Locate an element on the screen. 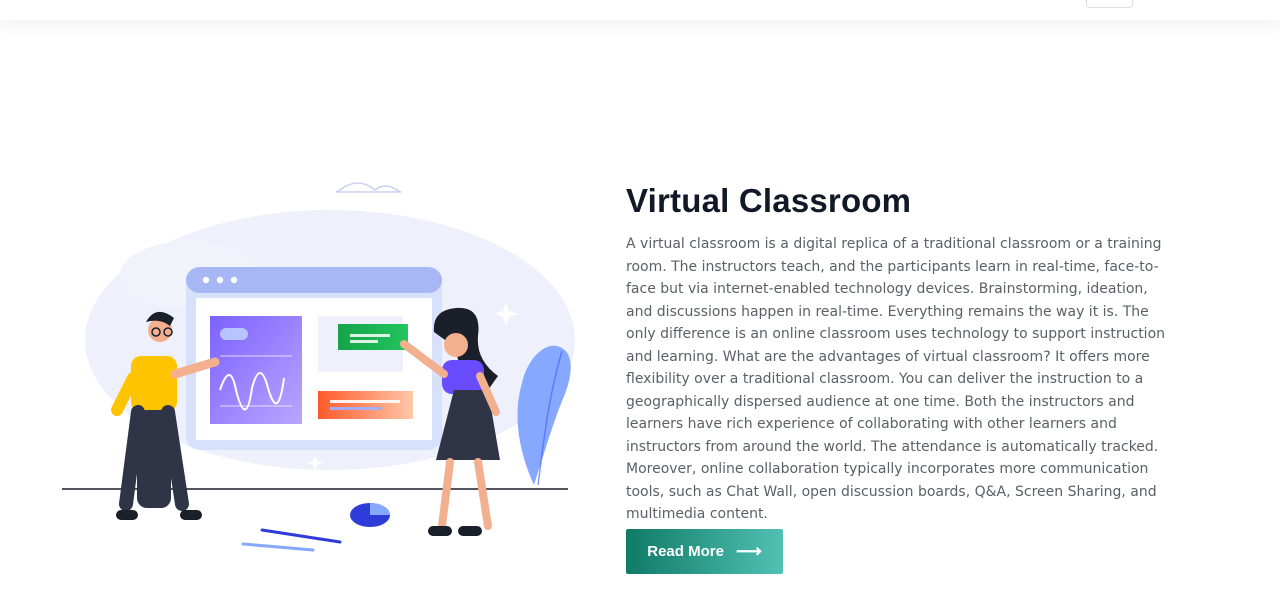 Image resolution: width=1280 pixels, height=598 pixels. top-navigation-bar is located at coordinates (640, 10).